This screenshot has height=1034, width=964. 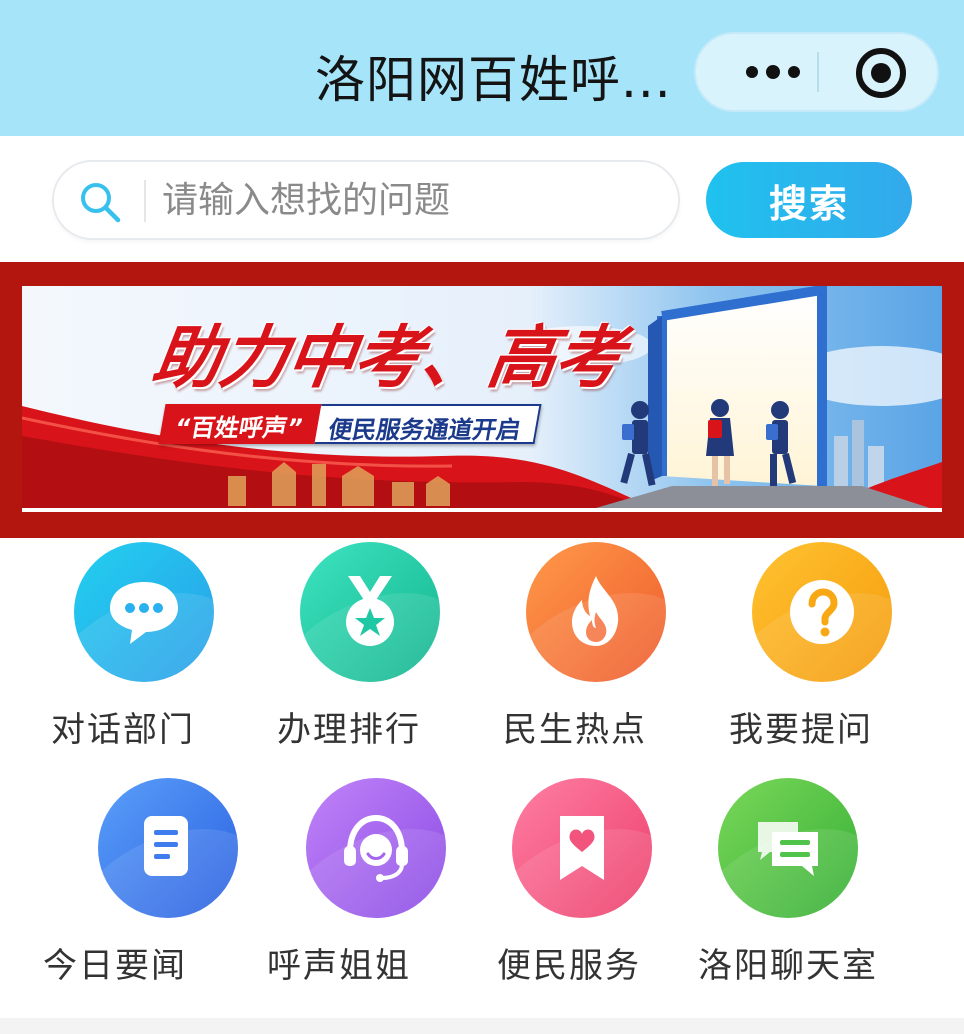 I want to click on capsule-divider, so click(x=818, y=72).